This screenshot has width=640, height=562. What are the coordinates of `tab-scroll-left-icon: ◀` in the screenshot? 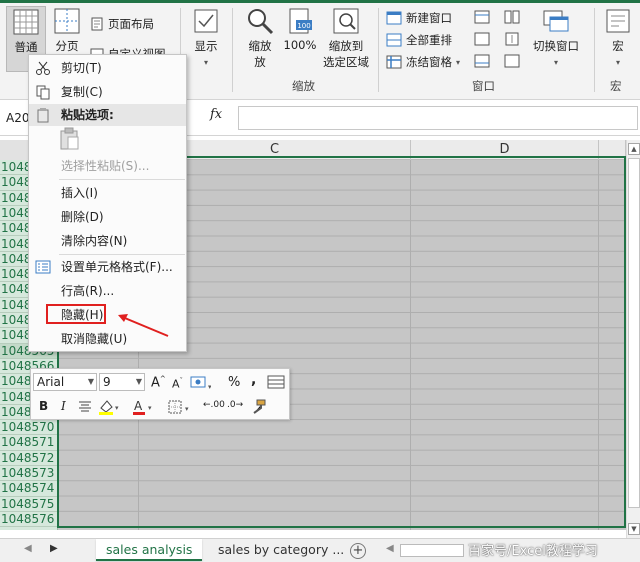 It's located at (28, 548).